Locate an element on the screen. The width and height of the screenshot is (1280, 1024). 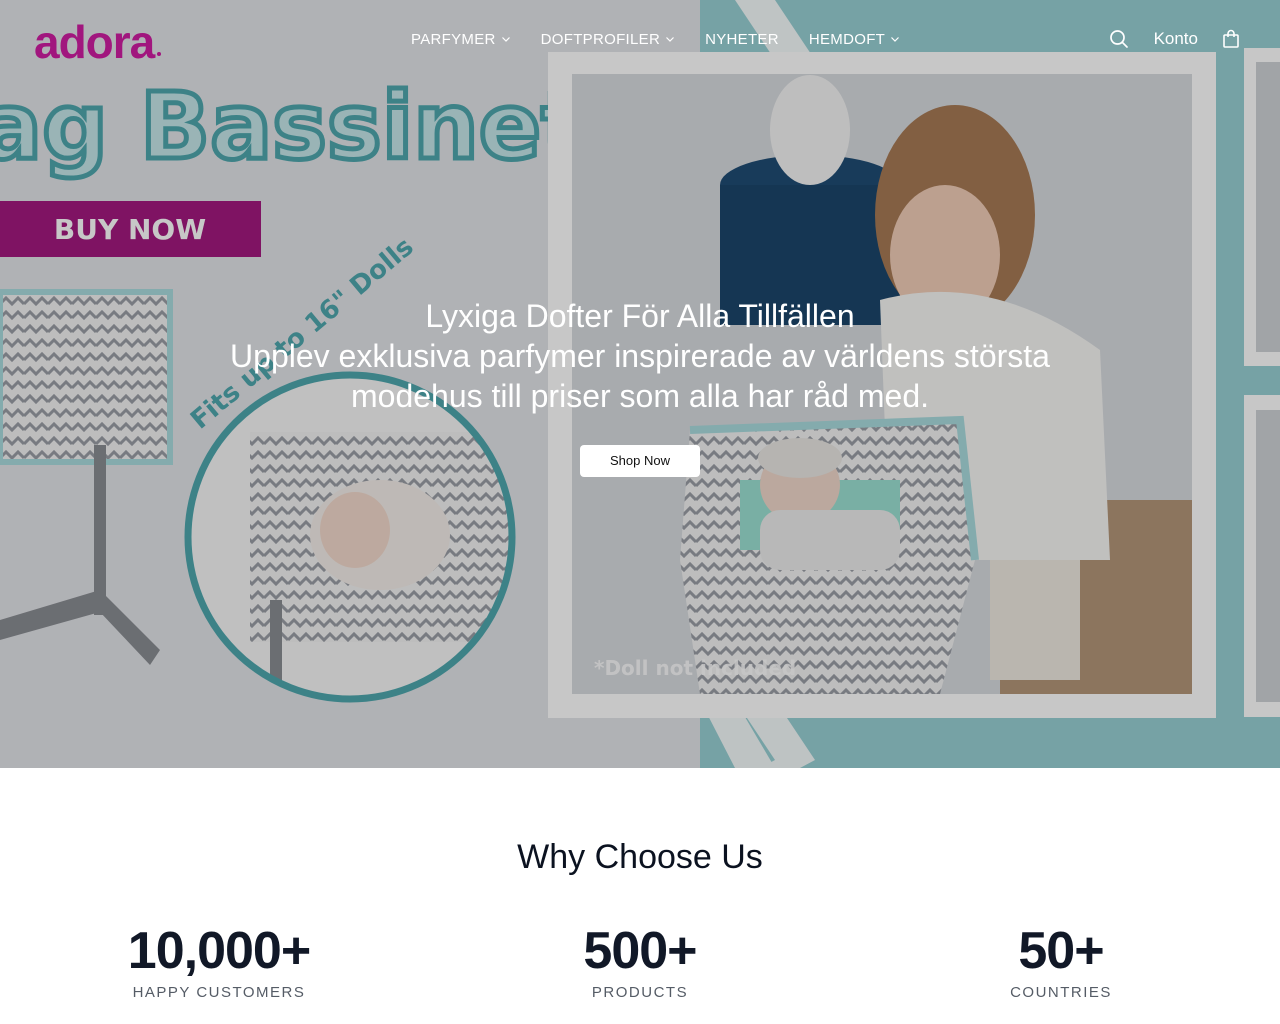
cart-button is located at coordinates (1231, 39).